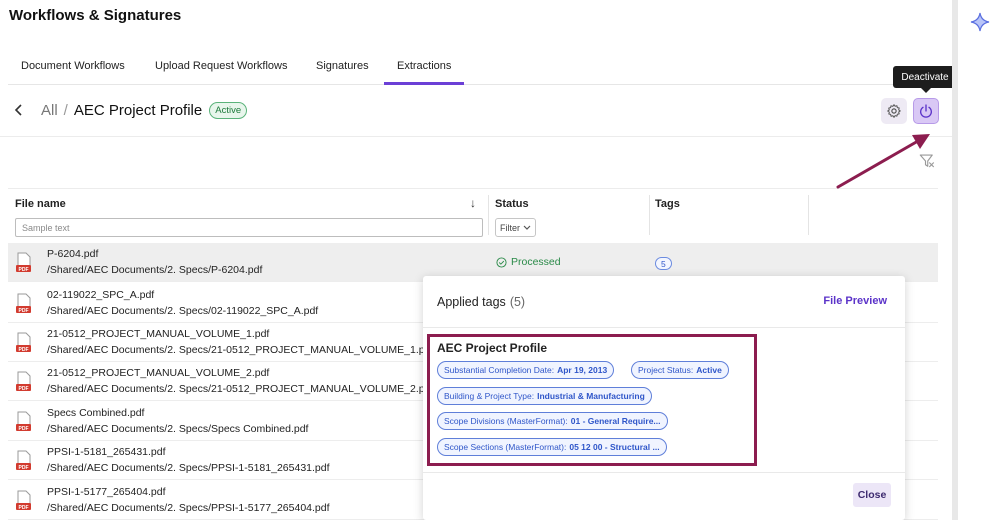 The height and width of the screenshot is (520, 999). What do you see at coordinates (40, 204) in the screenshot?
I see `column-file-name: File name` at bounding box center [40, 204].